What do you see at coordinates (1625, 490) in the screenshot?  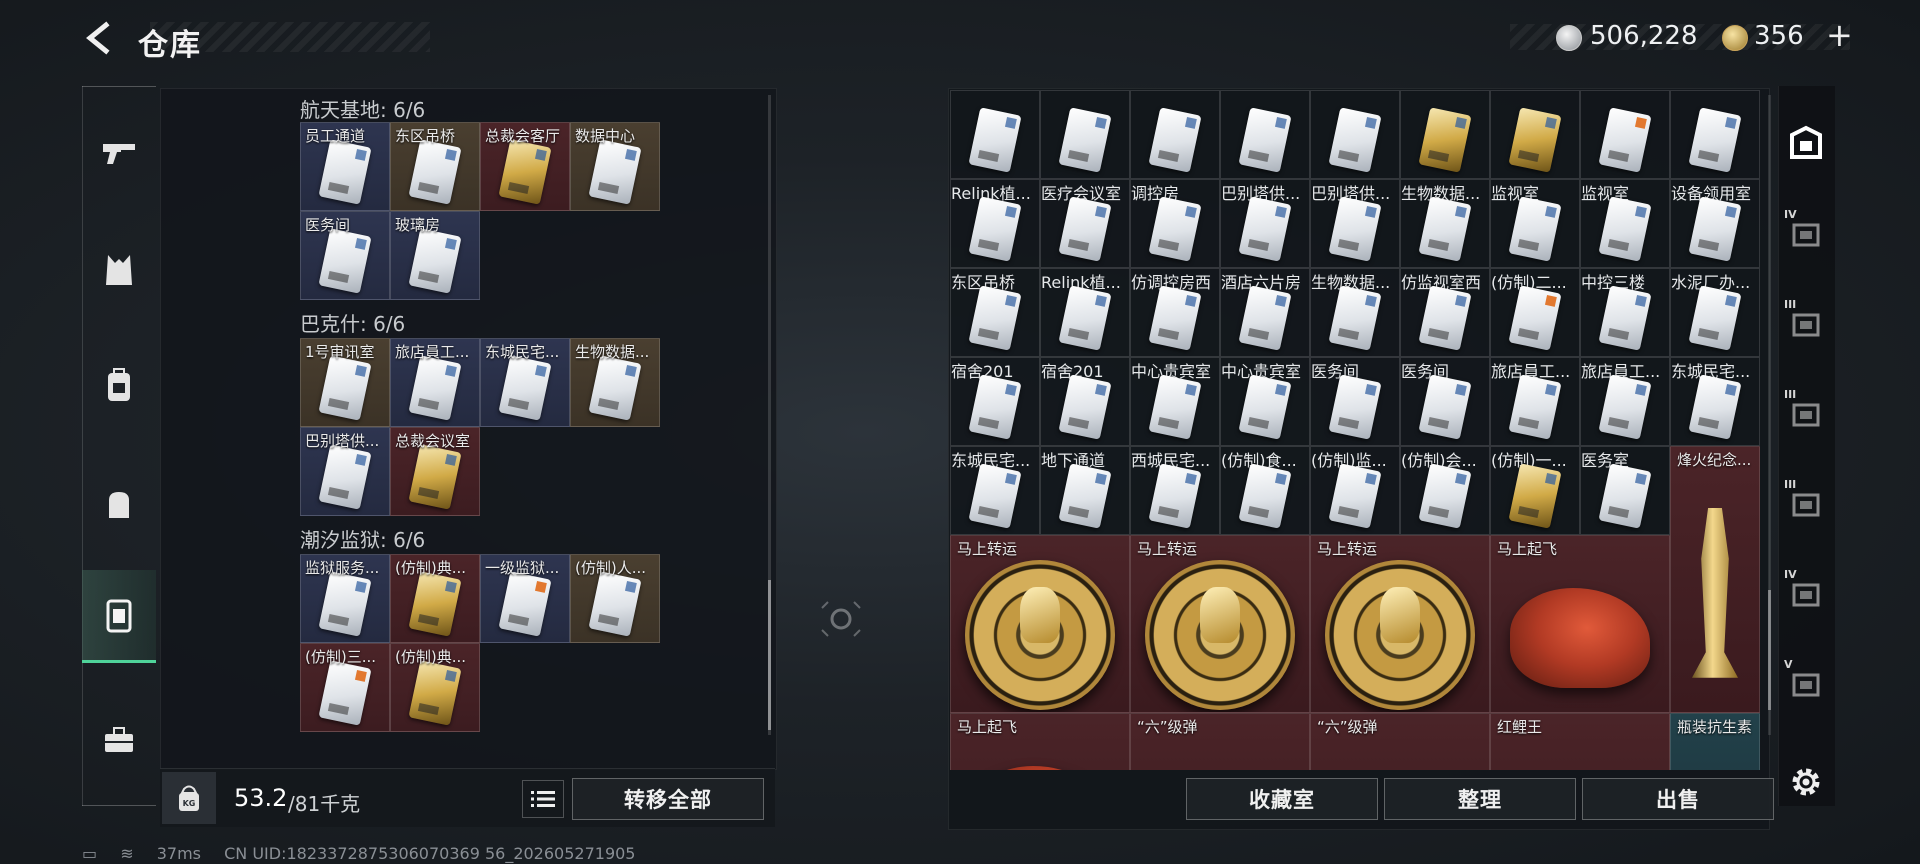 I see `item-card: 医务室` at bounding box center [1625, 490].